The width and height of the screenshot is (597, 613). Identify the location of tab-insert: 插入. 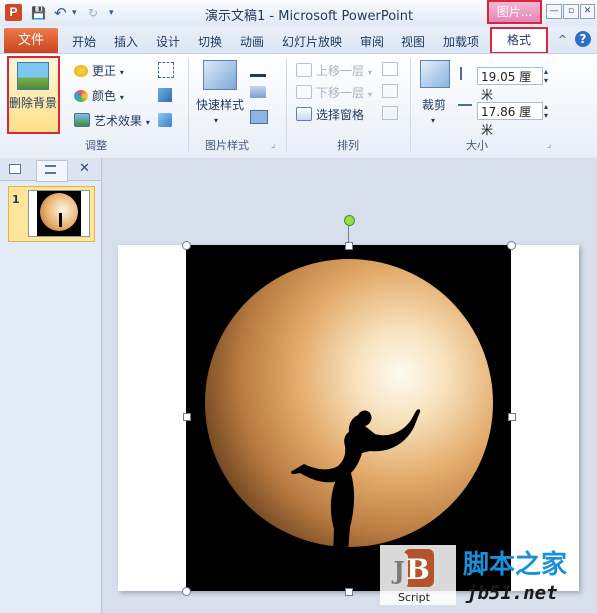
(126, 41).